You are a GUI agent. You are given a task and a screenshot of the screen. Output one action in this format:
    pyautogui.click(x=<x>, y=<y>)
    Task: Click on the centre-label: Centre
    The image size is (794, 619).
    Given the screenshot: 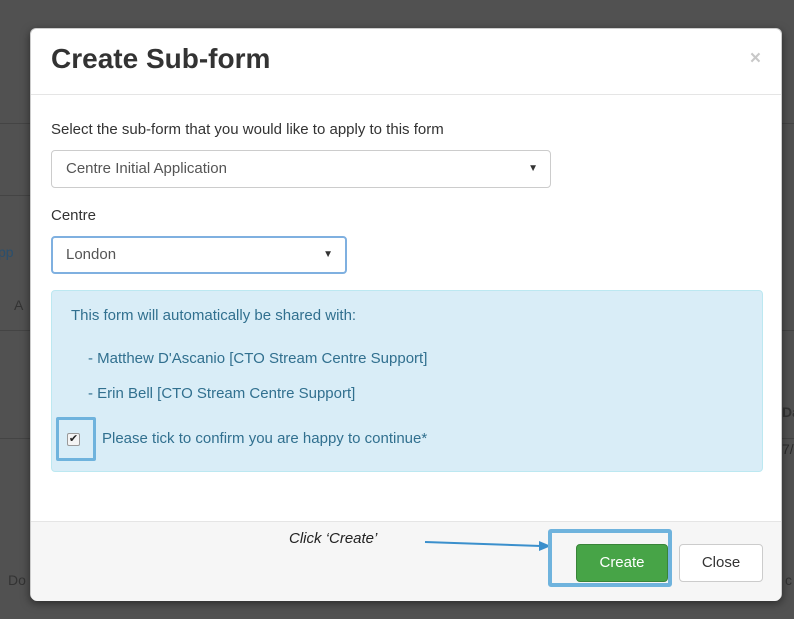 What is the action you would take?
    pyautogui.click(x=74, y=215)
    